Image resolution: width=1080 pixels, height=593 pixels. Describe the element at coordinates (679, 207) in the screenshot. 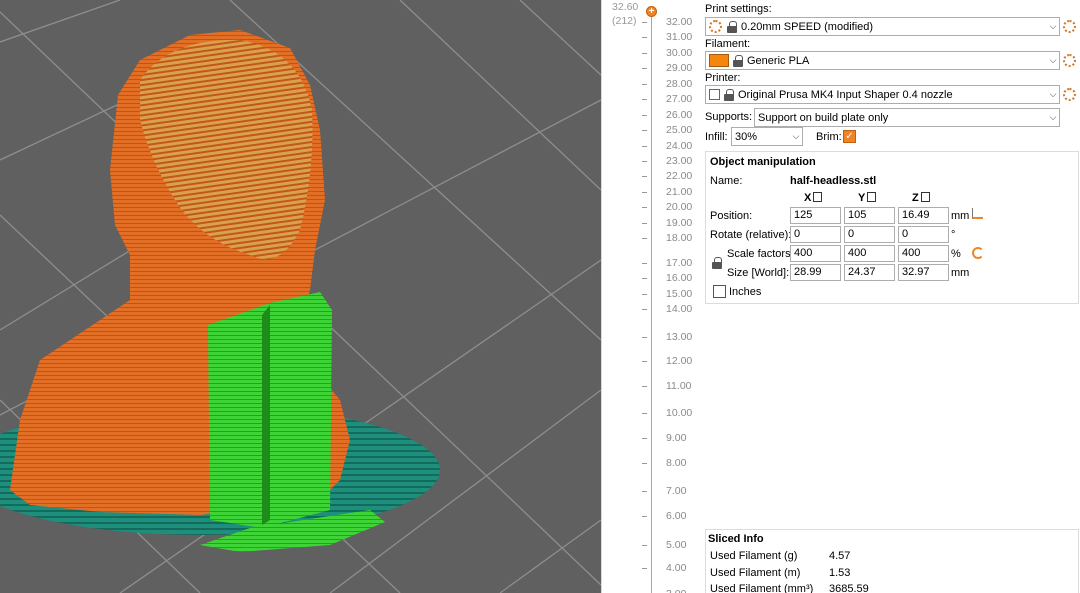

I see `slider-tick-label: 20.00` at that location.